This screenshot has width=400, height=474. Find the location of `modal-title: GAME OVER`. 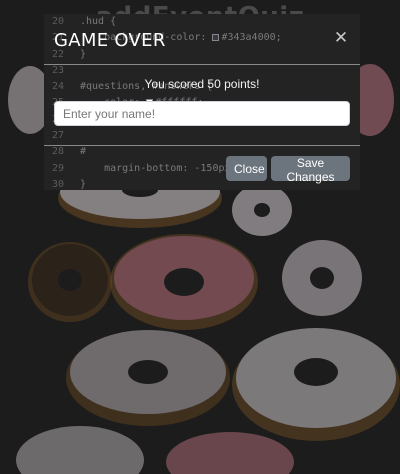

modal-title: GAME OVER is located at coordinates (110, 40).